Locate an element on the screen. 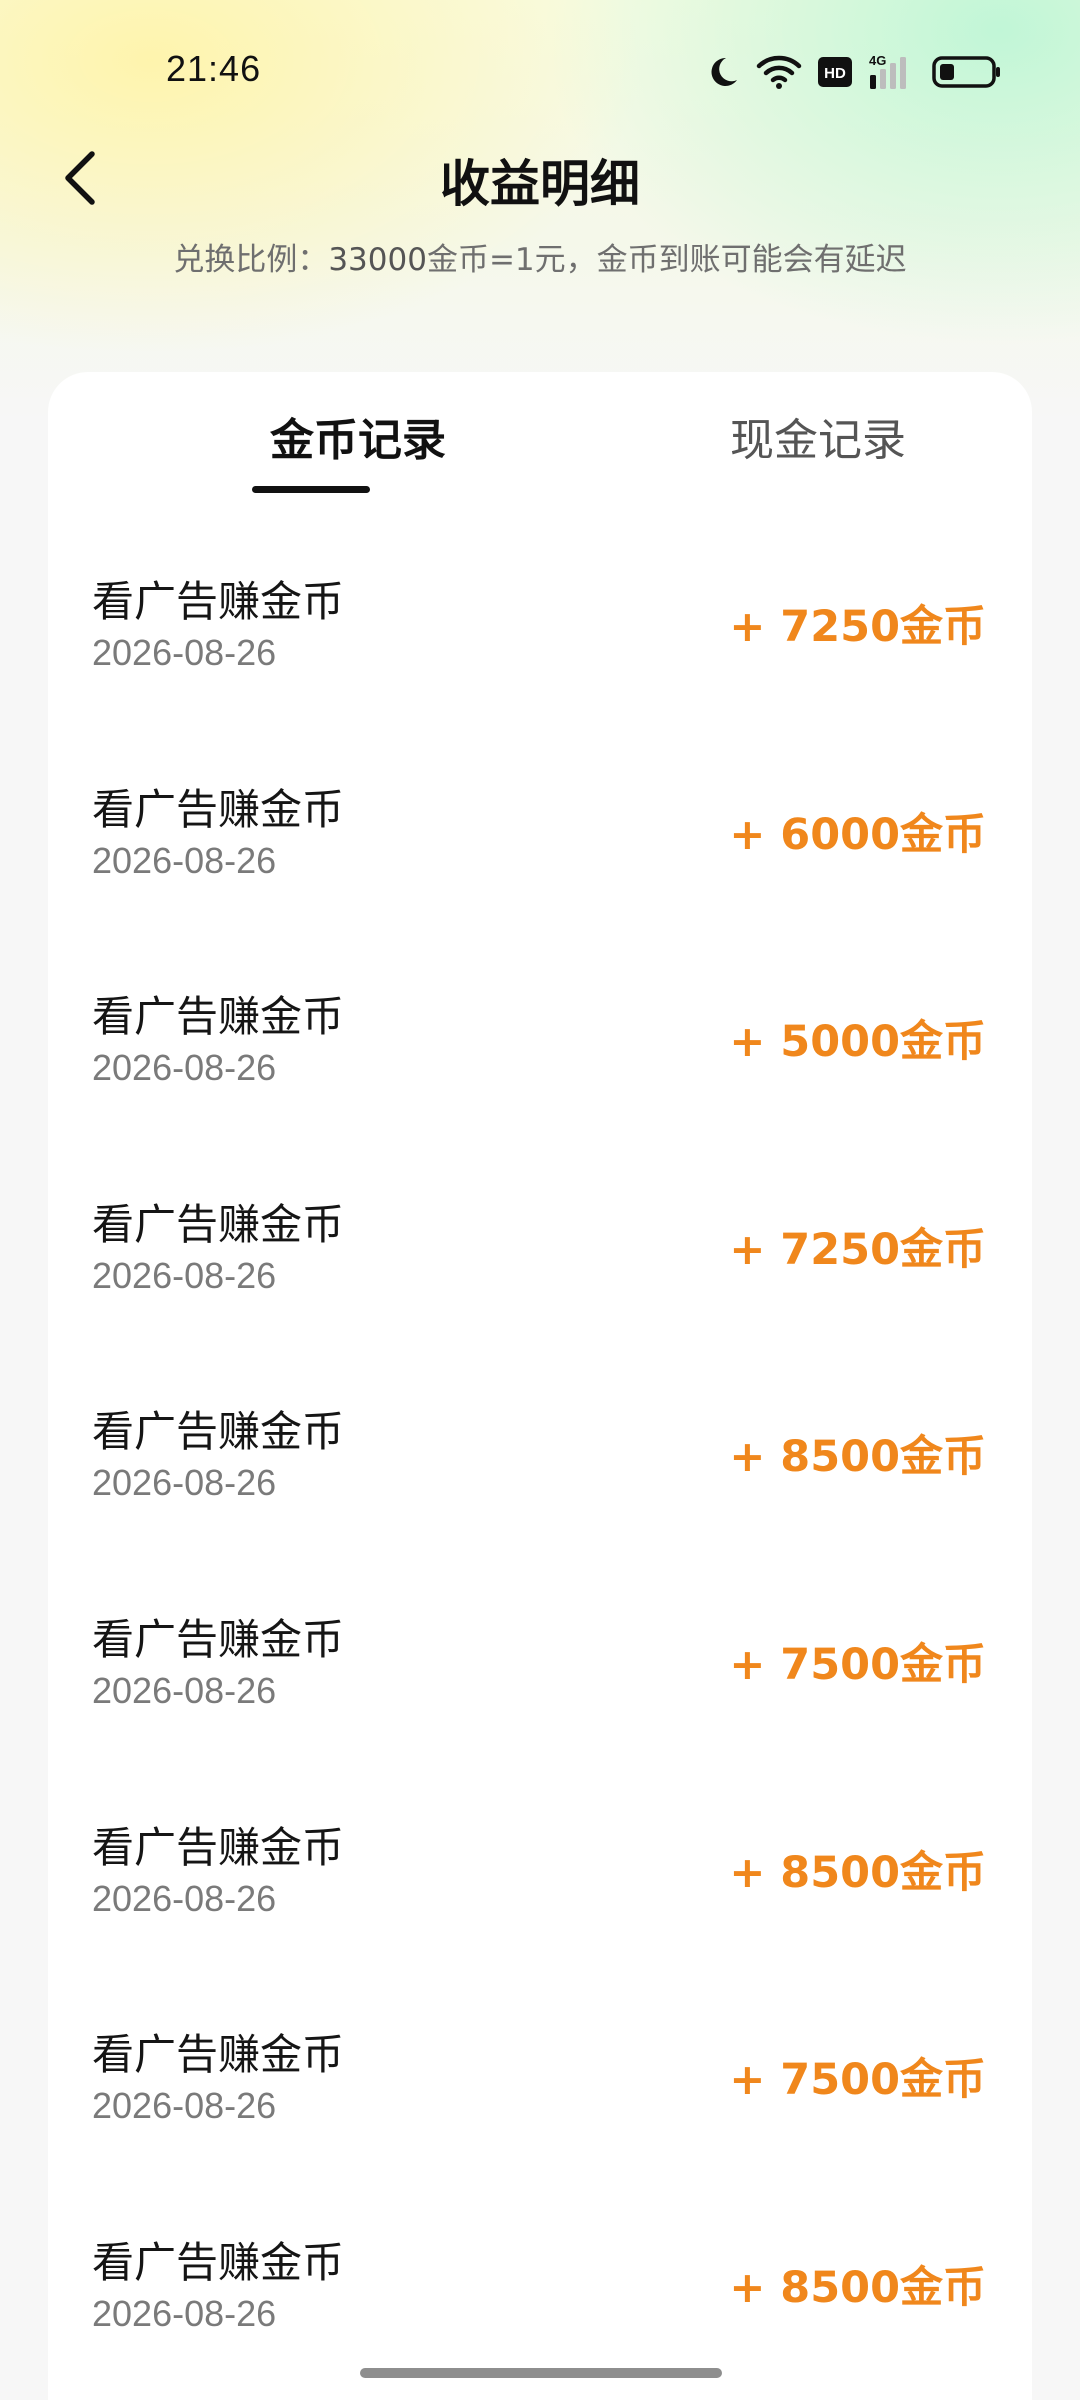  status-icons: HD 4G is located at coordinates (854, 72).